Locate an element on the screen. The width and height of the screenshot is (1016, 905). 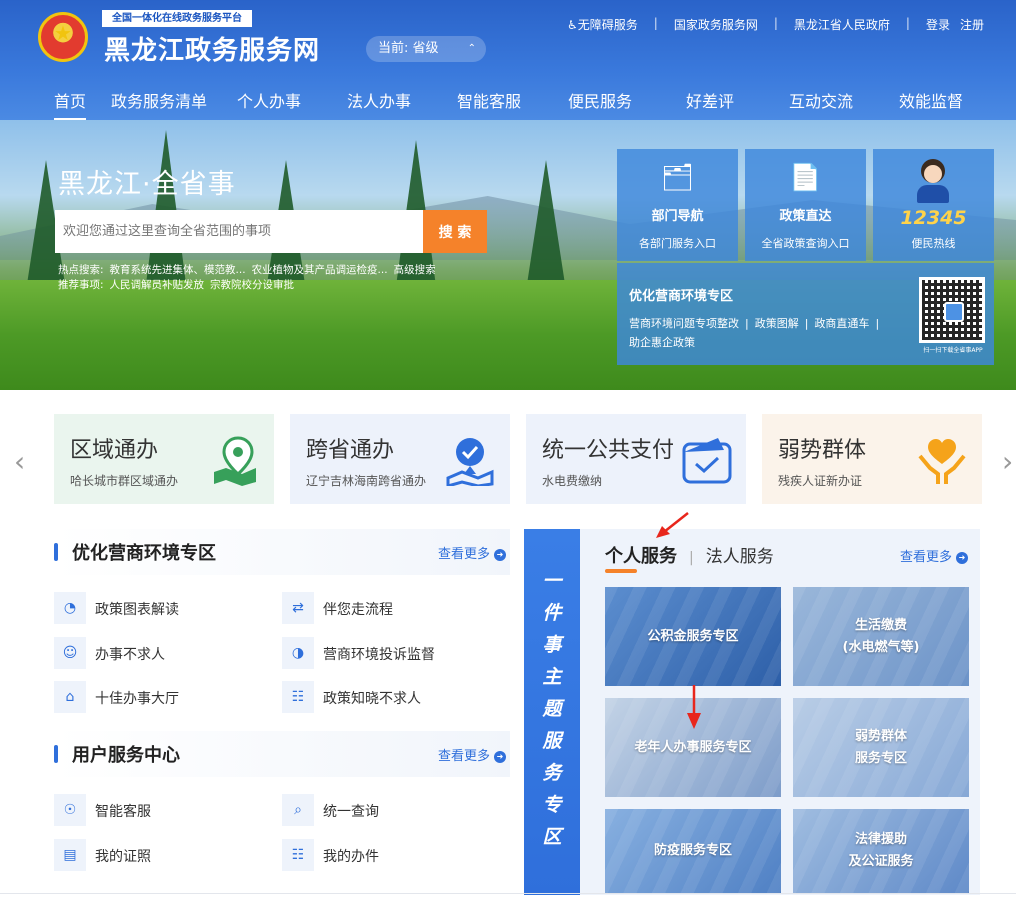
chevron-up-icon: ⌃ is located at coordinates (471, 48).